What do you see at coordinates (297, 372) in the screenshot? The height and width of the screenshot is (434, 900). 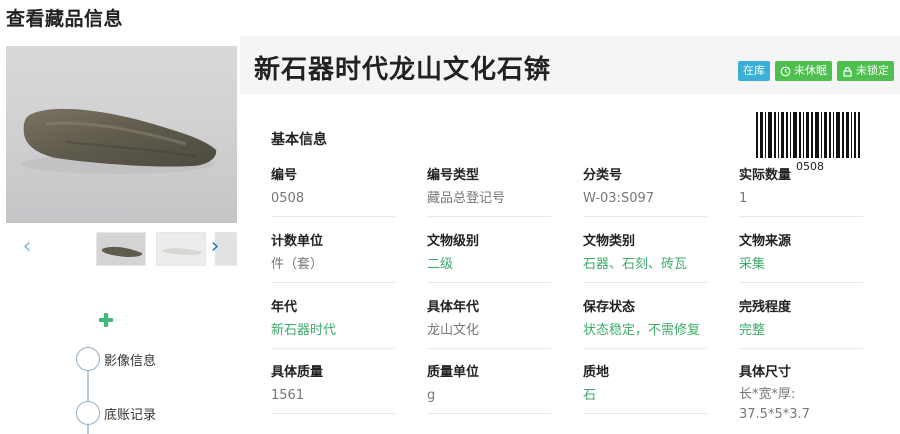 I see `field-label: 具体质量` at bounding box center [297, 372].